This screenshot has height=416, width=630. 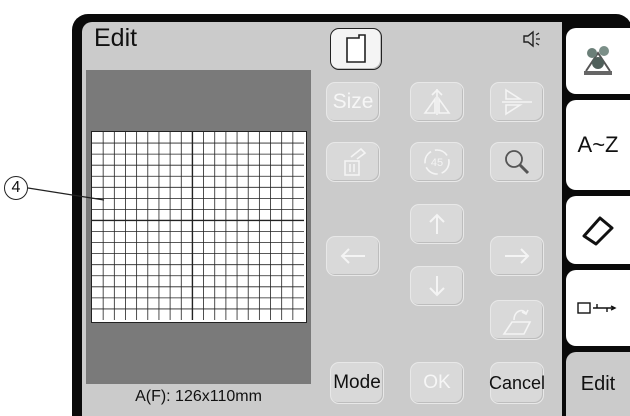 I want to click on mirror-icon, so click(x=437, y=101).